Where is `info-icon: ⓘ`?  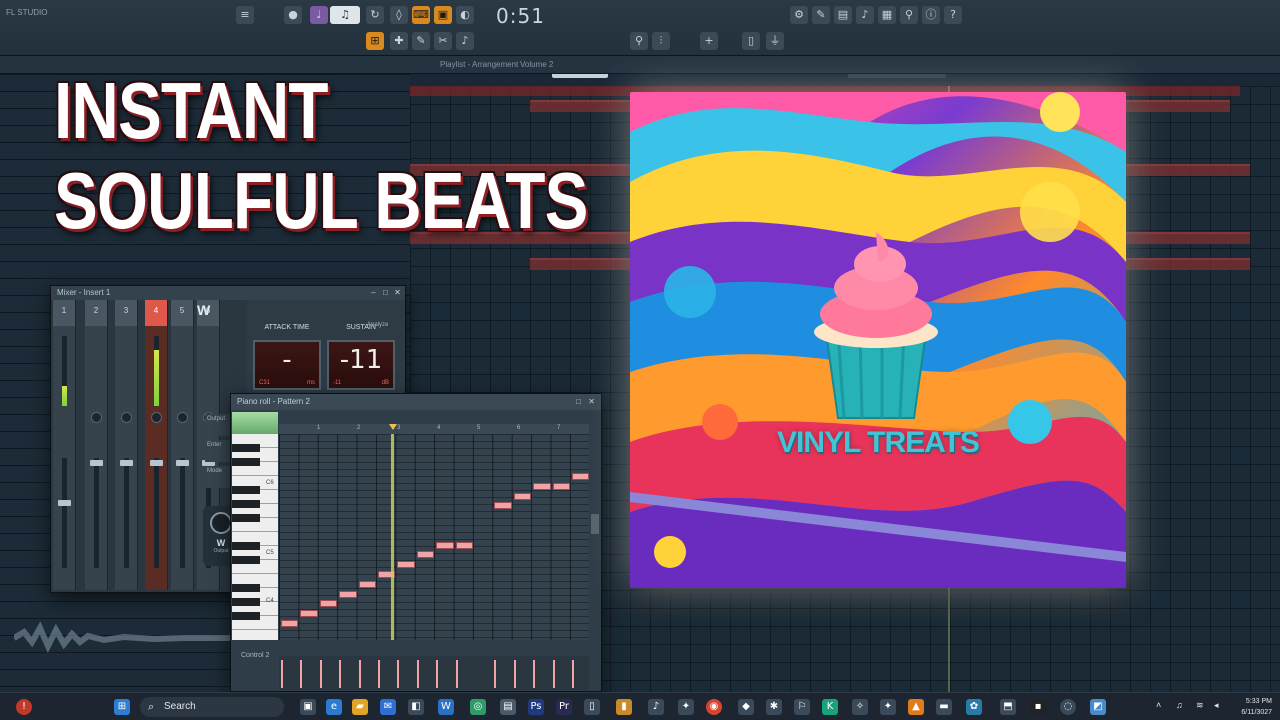
info-icon: ⓘ is located at coordinates (931, 15).